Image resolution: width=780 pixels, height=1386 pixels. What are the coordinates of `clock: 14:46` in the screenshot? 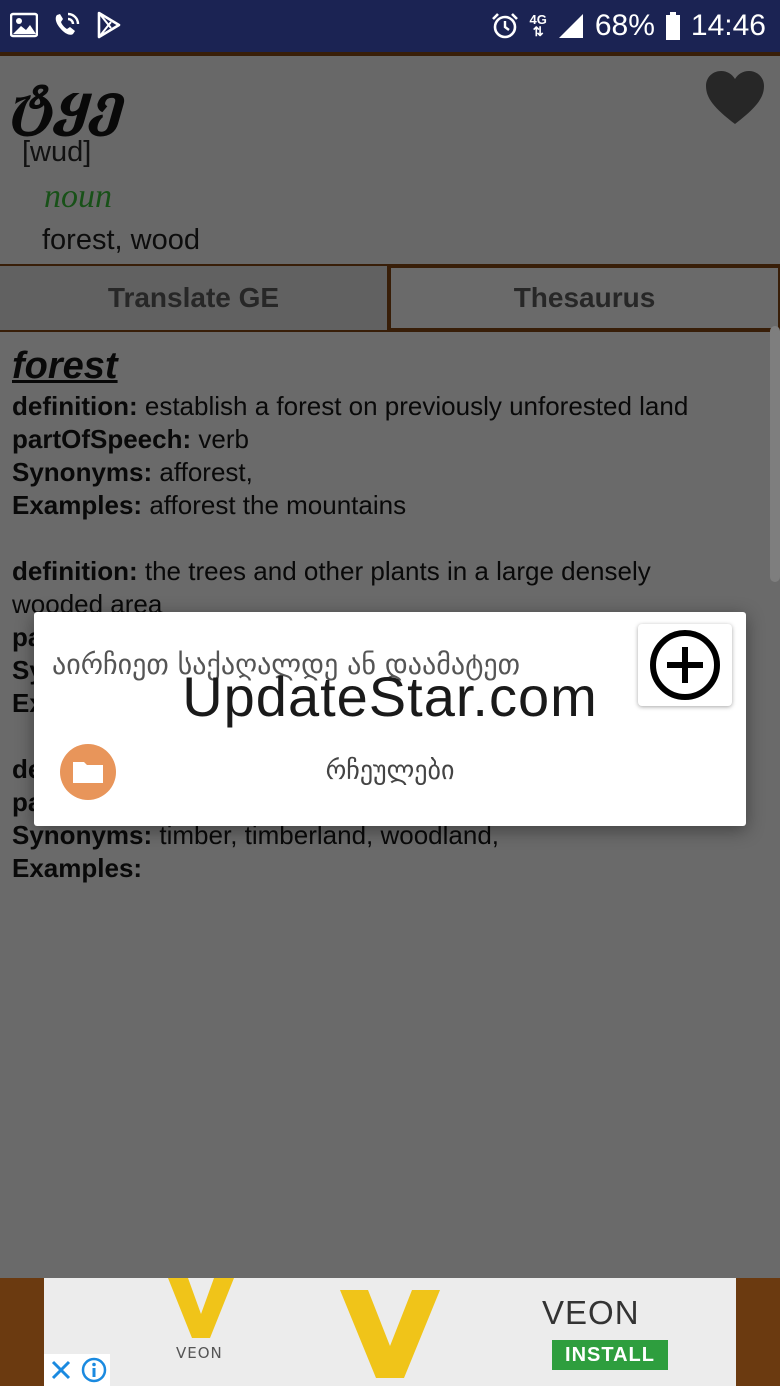 It's located at (728, 25).